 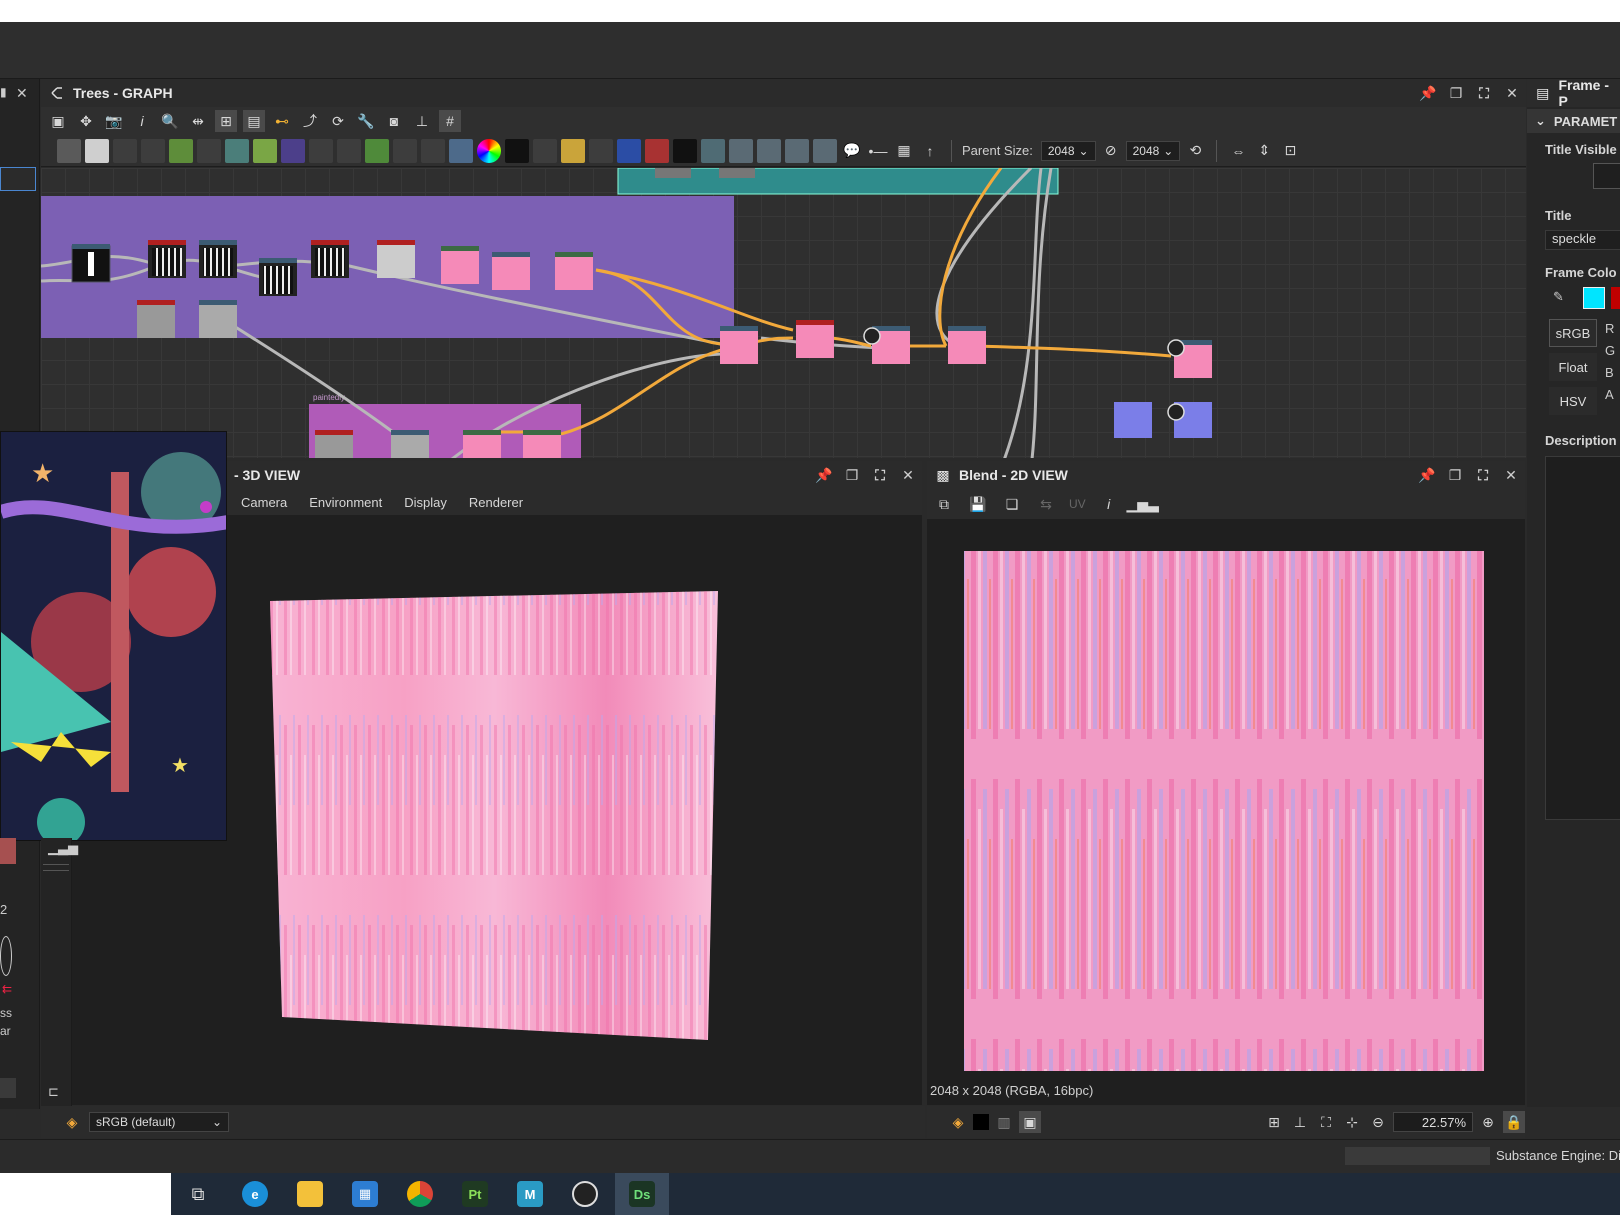 I want to click on designer-icon: Ds, so click(x=642, y=1194).